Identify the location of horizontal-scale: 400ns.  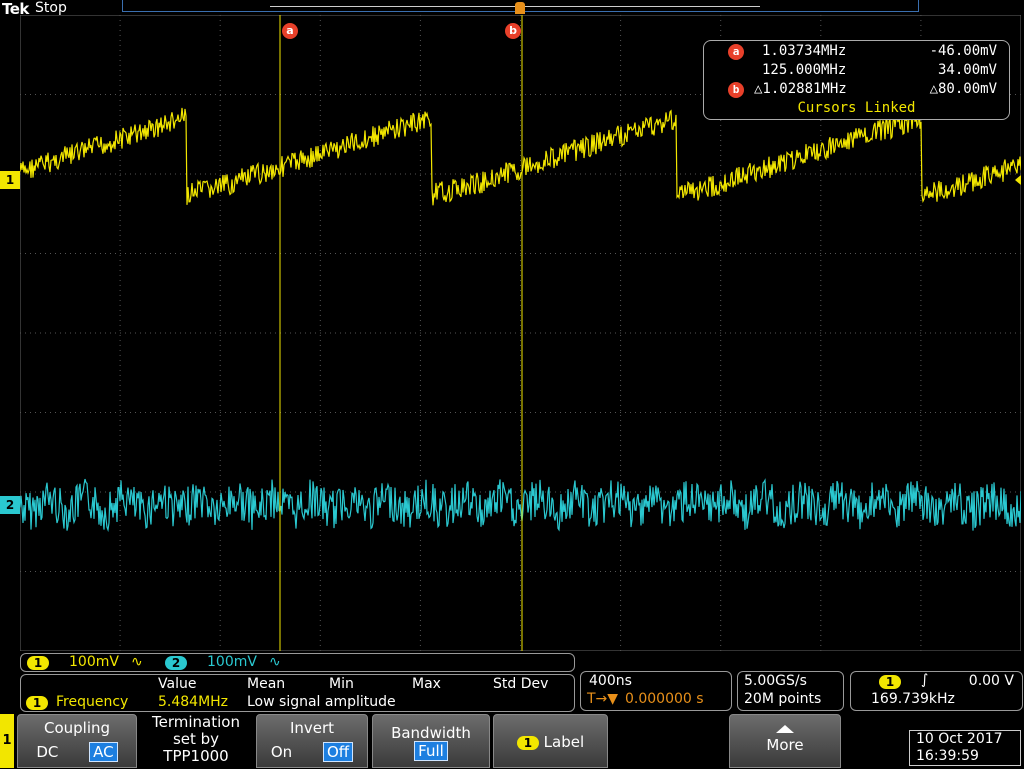
(610, 681).